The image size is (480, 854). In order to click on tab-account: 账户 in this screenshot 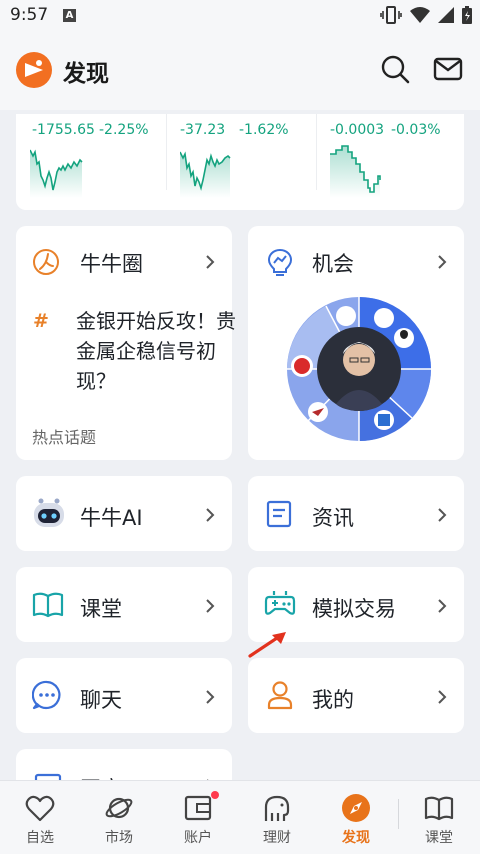, I will do `click(198, 817)`.